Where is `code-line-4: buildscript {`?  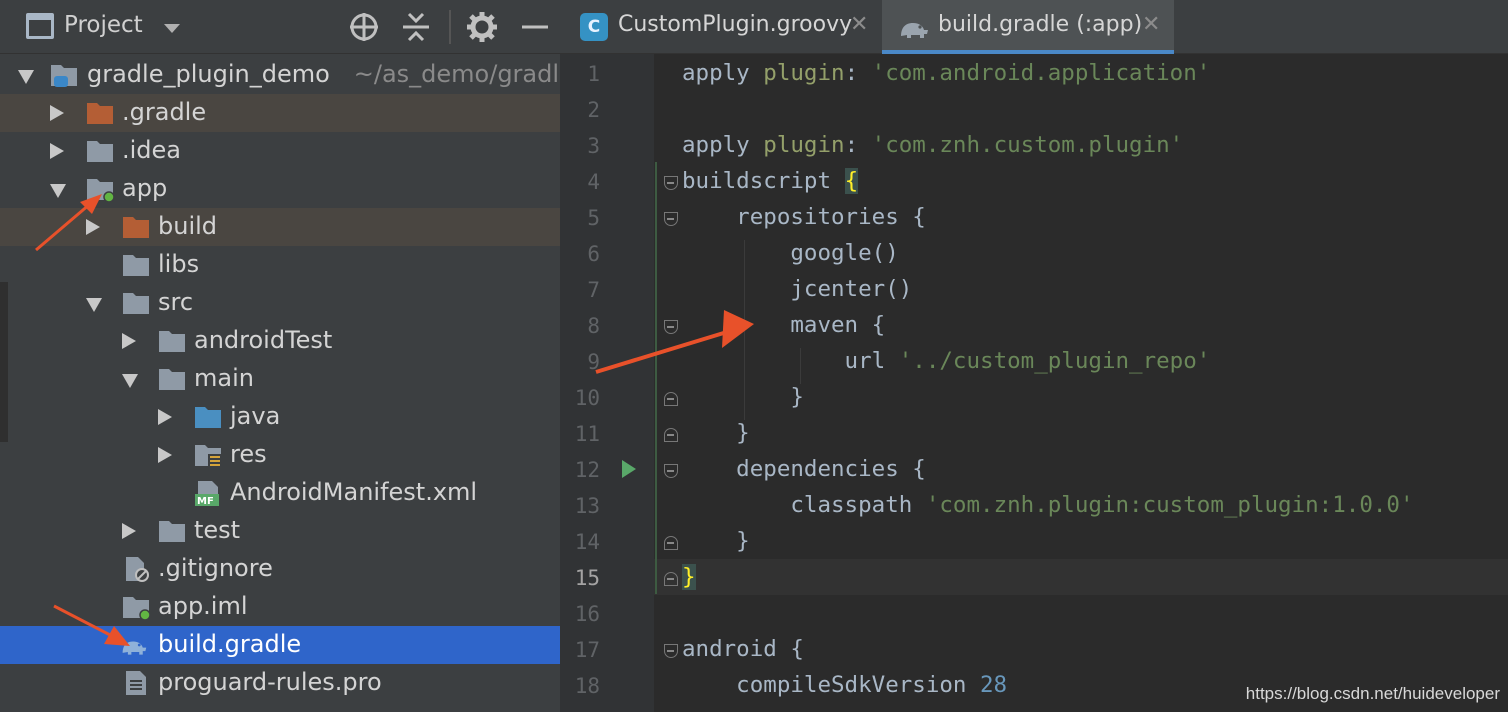 code-line-4: buildscript { is located at coordinates (770, 181).